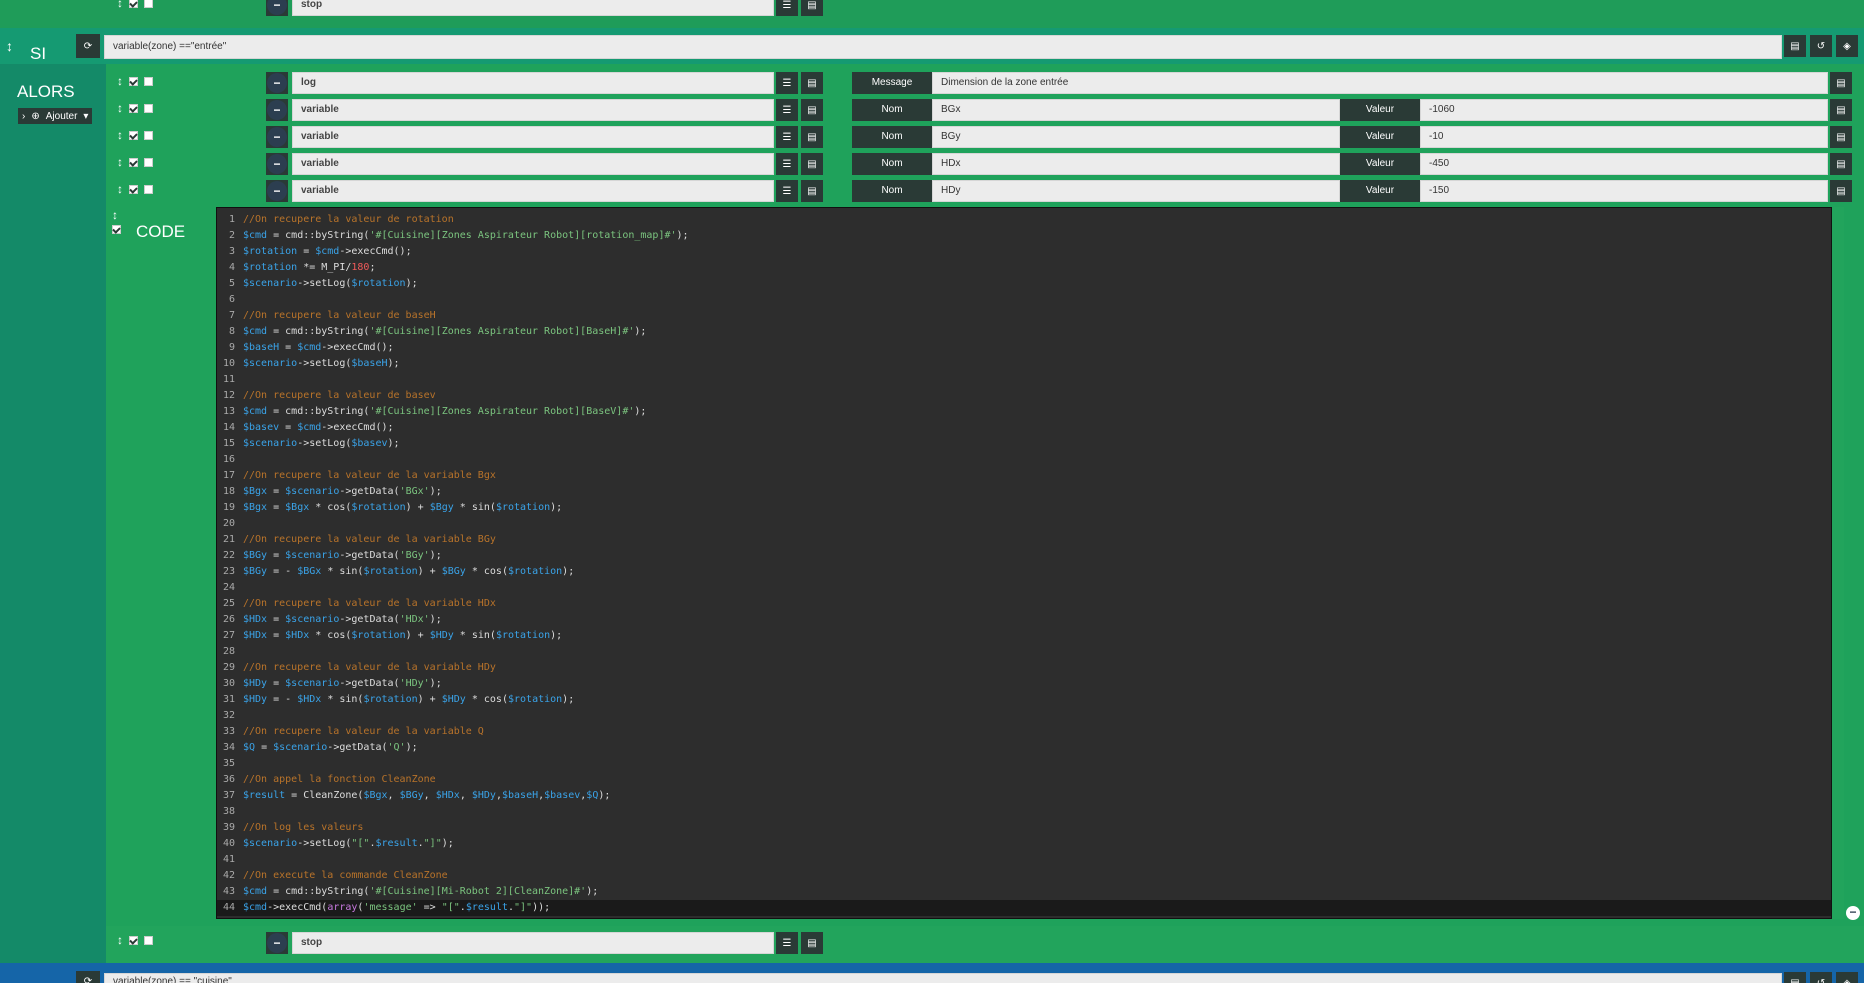 Image resolution: width=1864 pixels, height=983 pixels. What do you see at coordinates (345, 875) in the screenshot?
I see `code-text: //On execute la commande CleanZone` at bounding box center [345, 875].